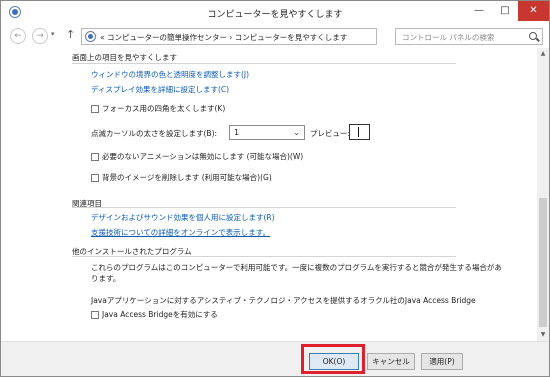 The image size is (550, 377). What do you see at coordinates (18, 36) in the screenshot?
I see `back-button: ←` at bounding box center [18, 36].